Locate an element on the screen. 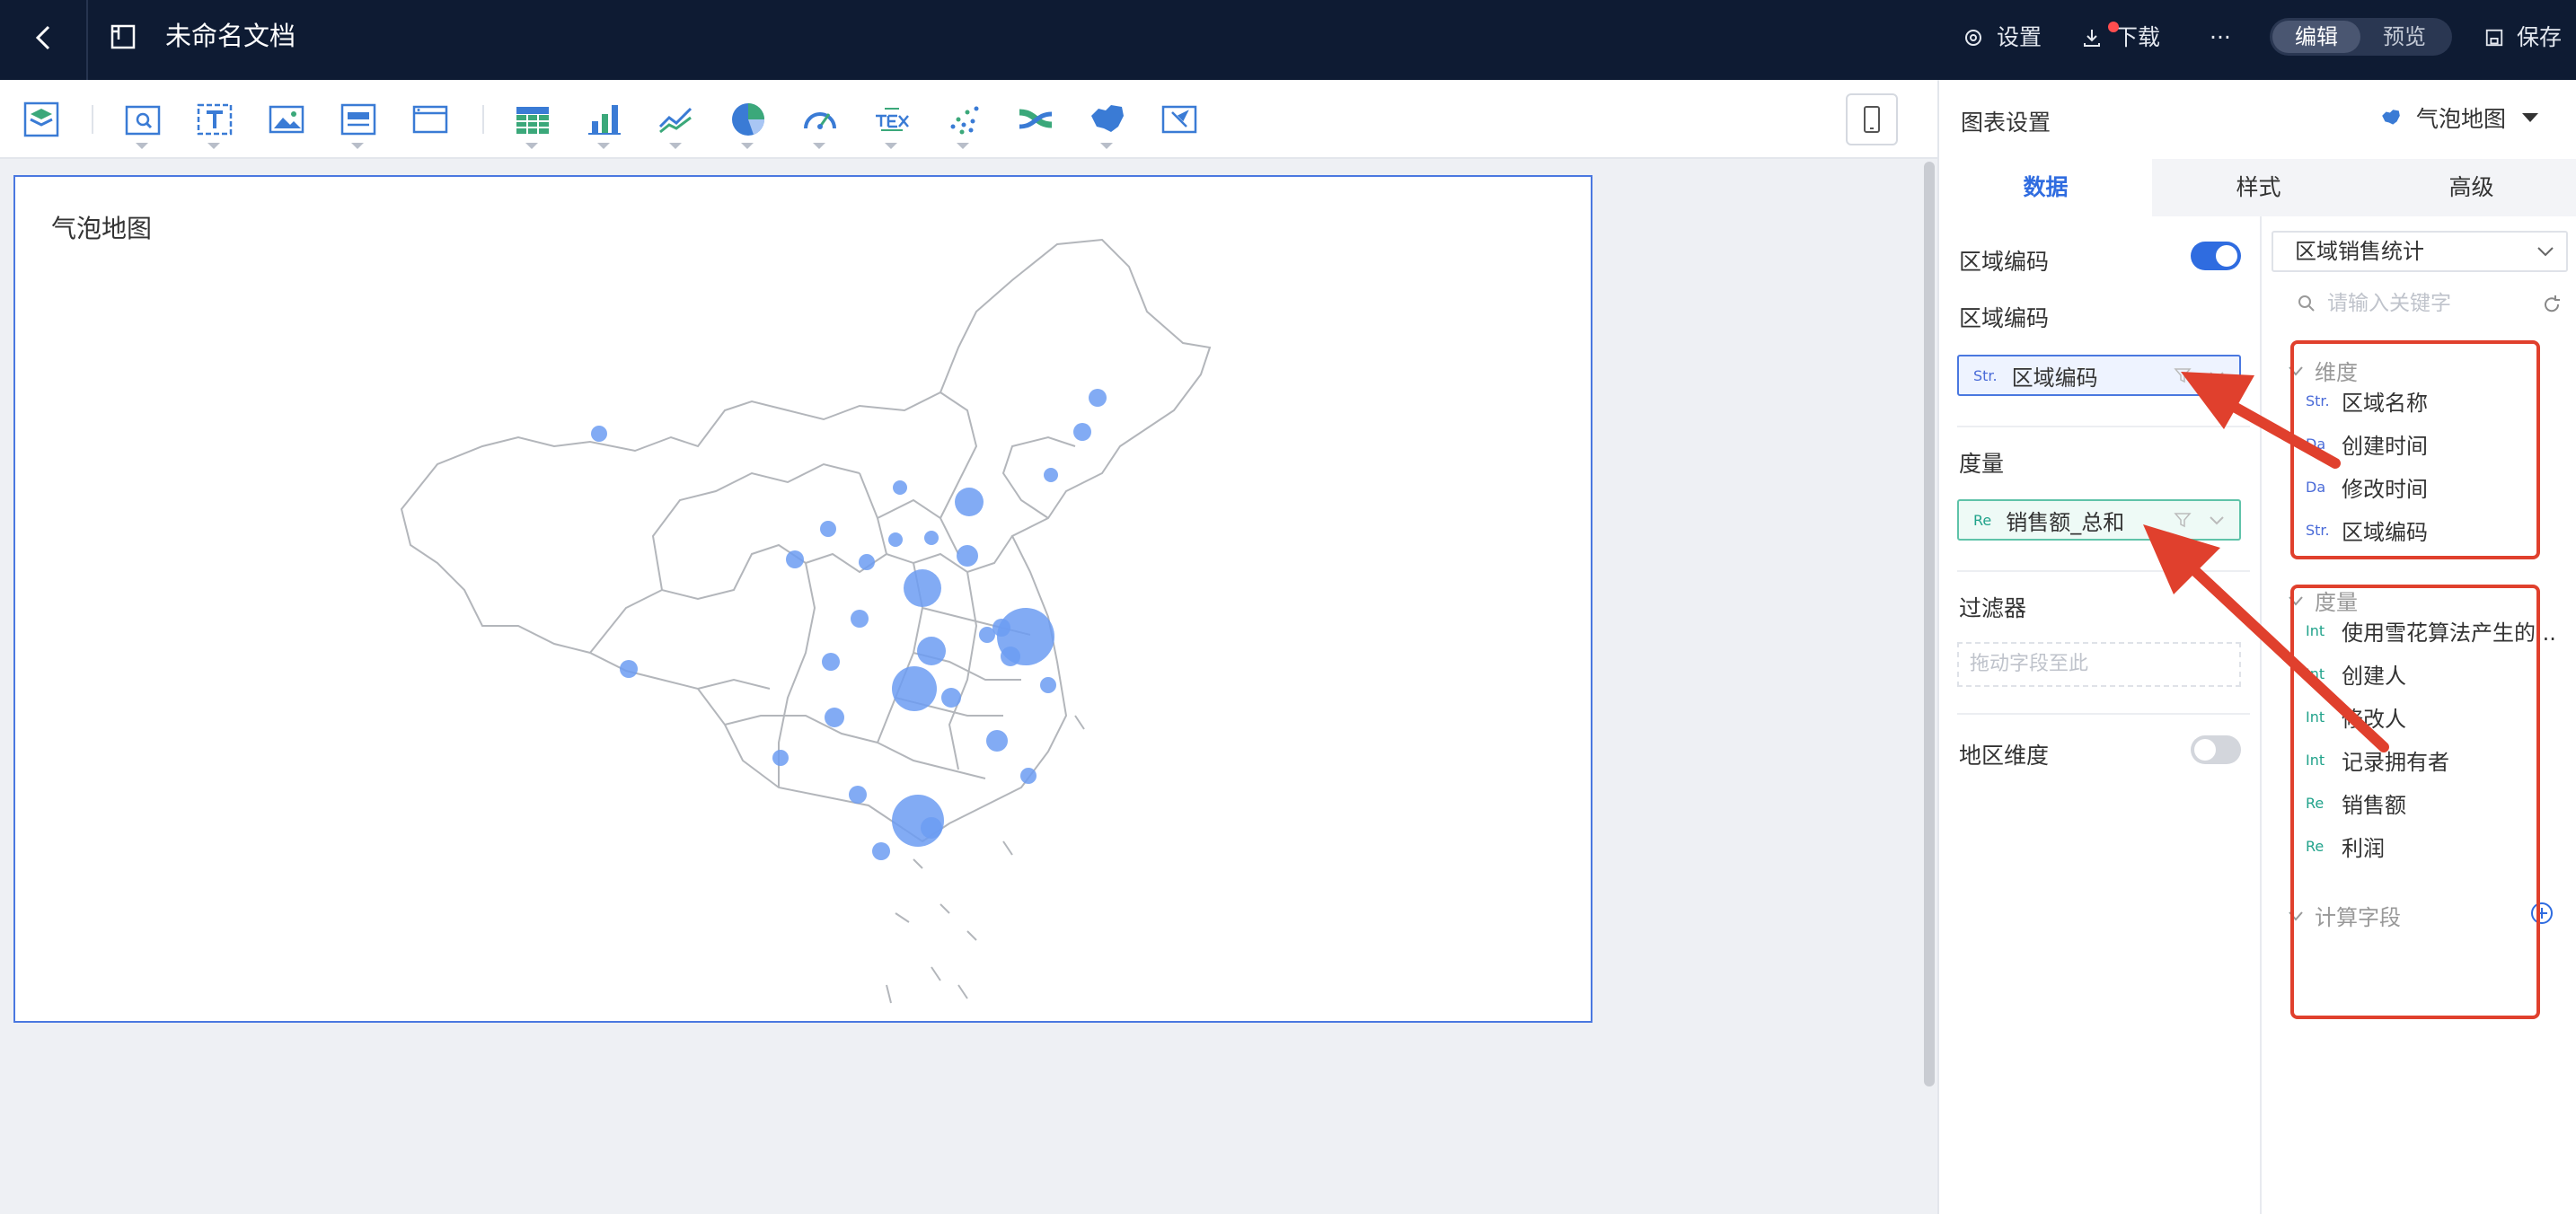 The height and width of the screenshot is (1214, 2576). custom-icon is located at coordinates (1179, 119).